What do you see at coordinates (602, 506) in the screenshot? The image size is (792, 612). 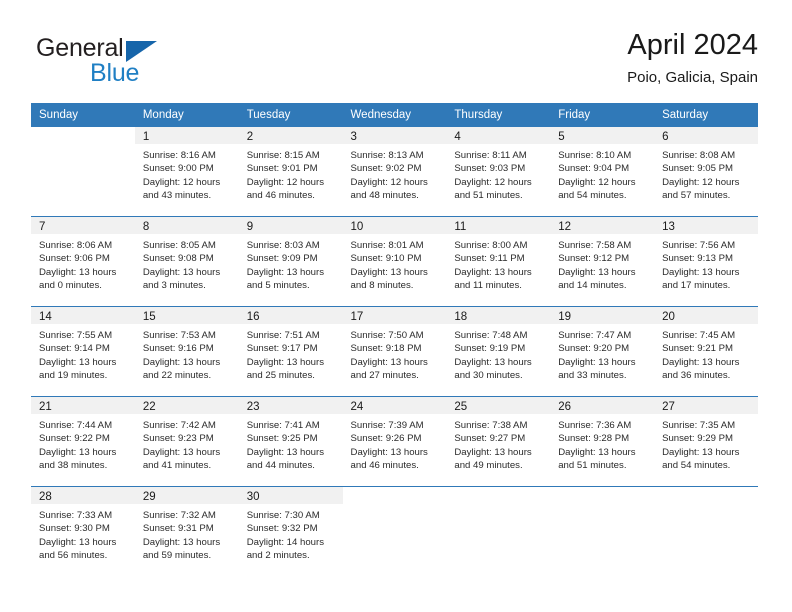 I see `day-details` at bounding box center [602, 506].